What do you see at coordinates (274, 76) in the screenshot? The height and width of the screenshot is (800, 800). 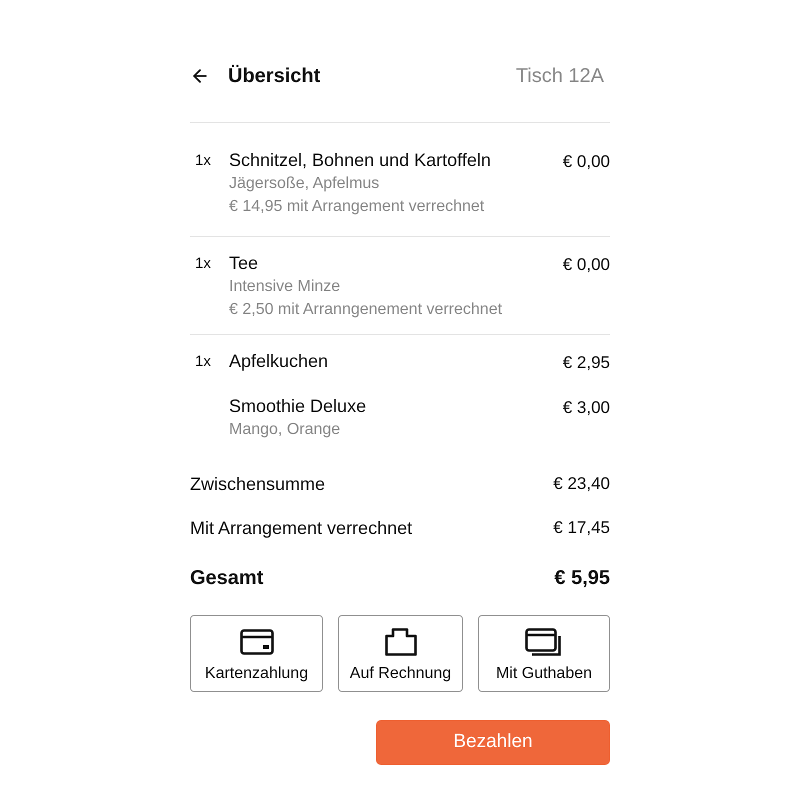 I see `page-title: Übersicht` at bounding box center [274, 76].